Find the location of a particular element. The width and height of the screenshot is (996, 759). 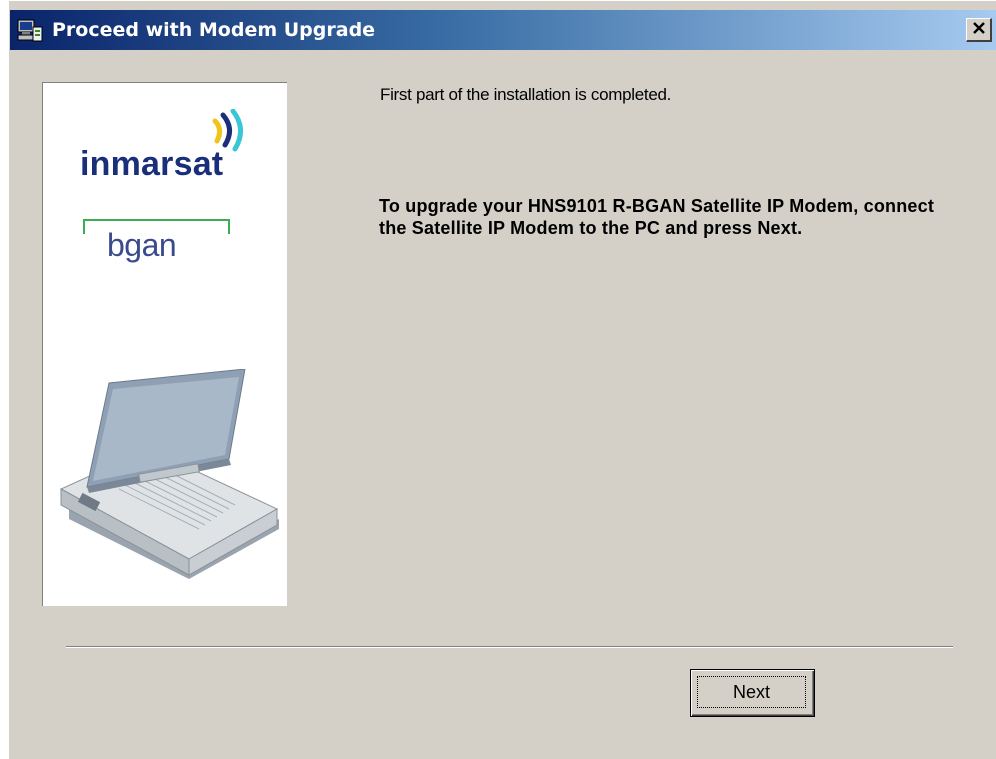

close-icon is located at coordinates (979, 30).